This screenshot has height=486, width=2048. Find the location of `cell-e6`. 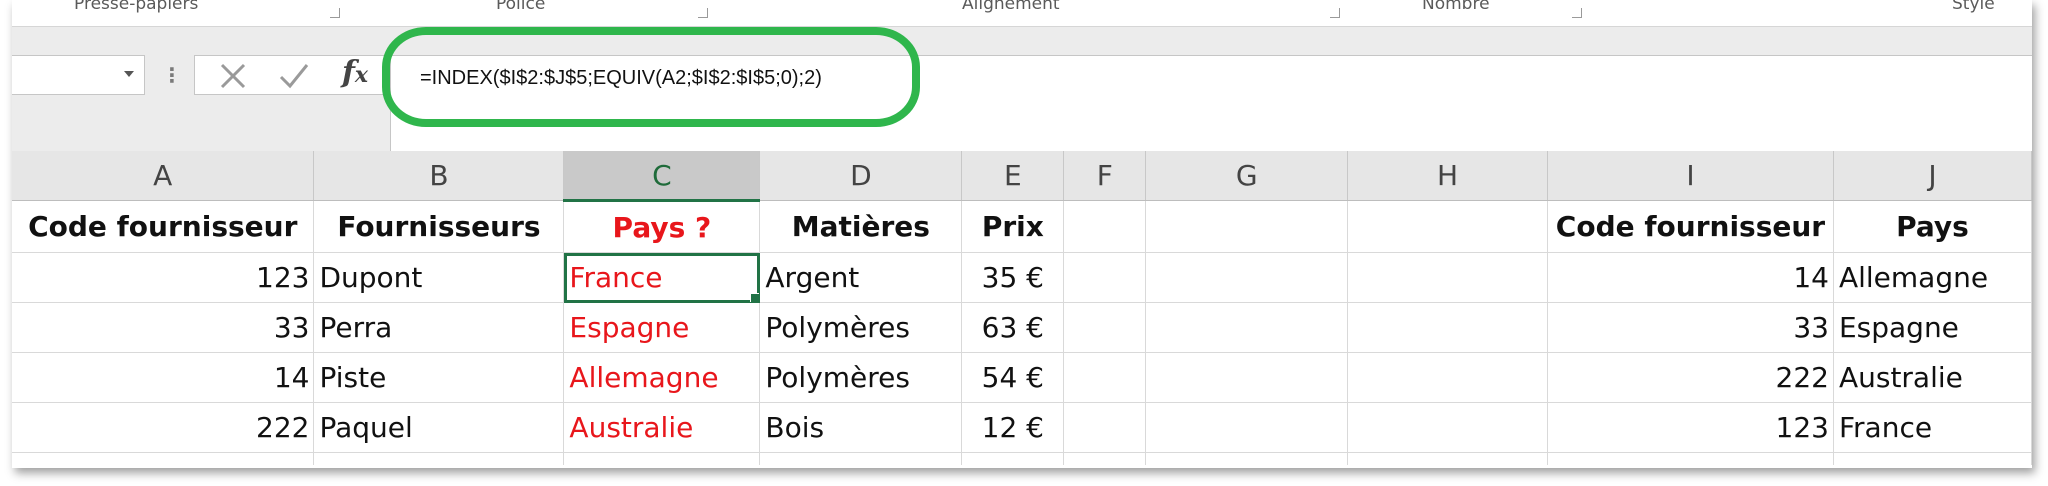

cell-e6 is located at coordinates (1013, 458).